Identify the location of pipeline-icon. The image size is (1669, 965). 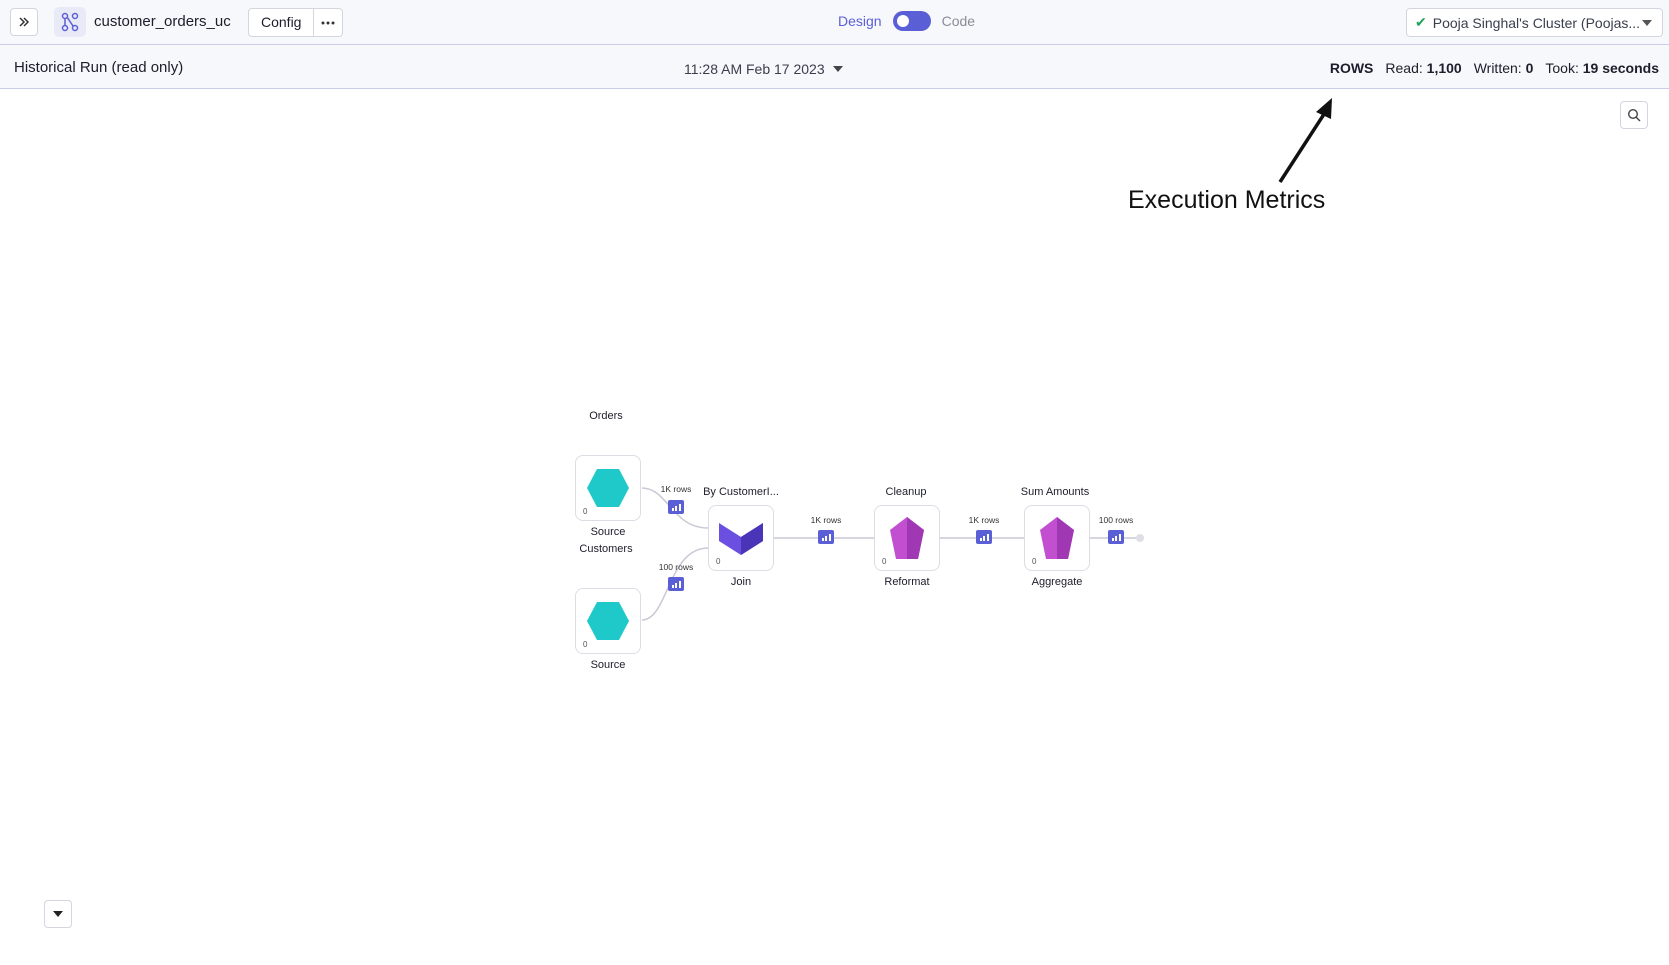
(70, 22).